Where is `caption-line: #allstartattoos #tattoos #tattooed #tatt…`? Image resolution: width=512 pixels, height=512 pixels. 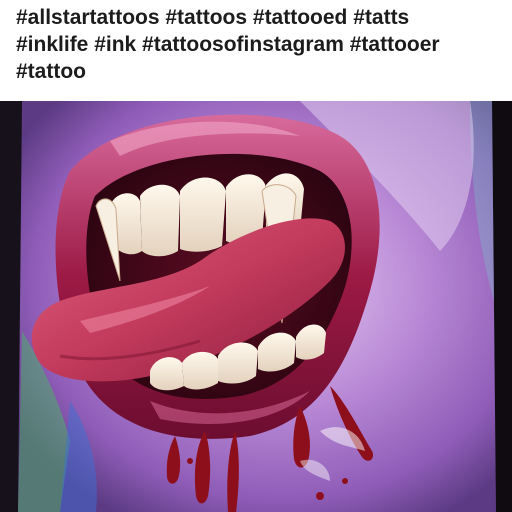 caption-line: #allstartattoos #tattoos #tattooed #tatt… is located at coordinates (213, 17).